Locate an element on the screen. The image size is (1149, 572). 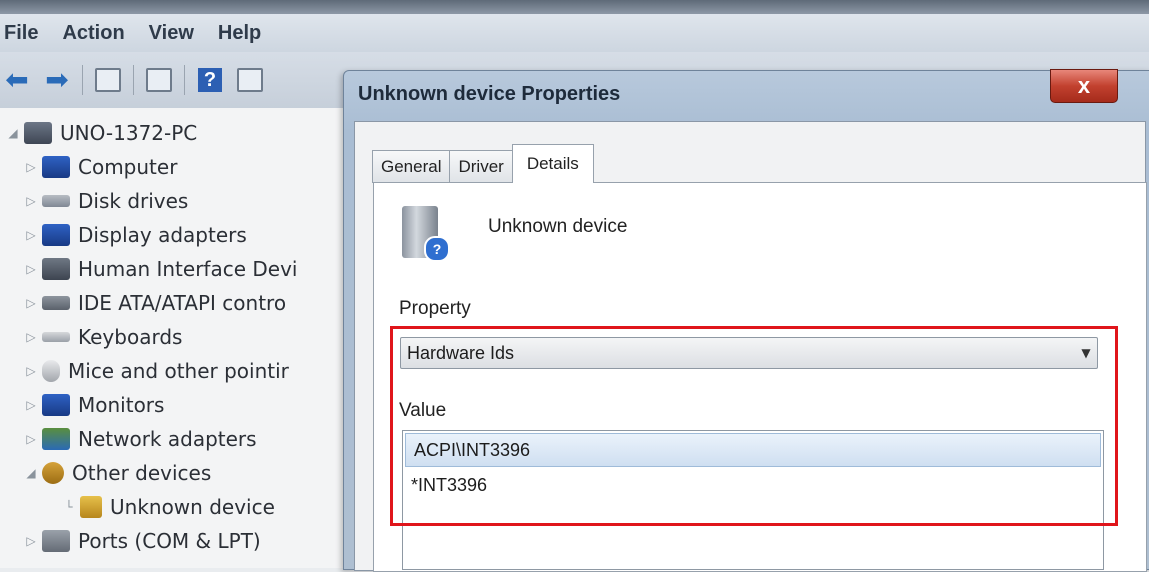
tree-item-network-adapters: ▷ Network adapters is located at coordinates (140, 439).